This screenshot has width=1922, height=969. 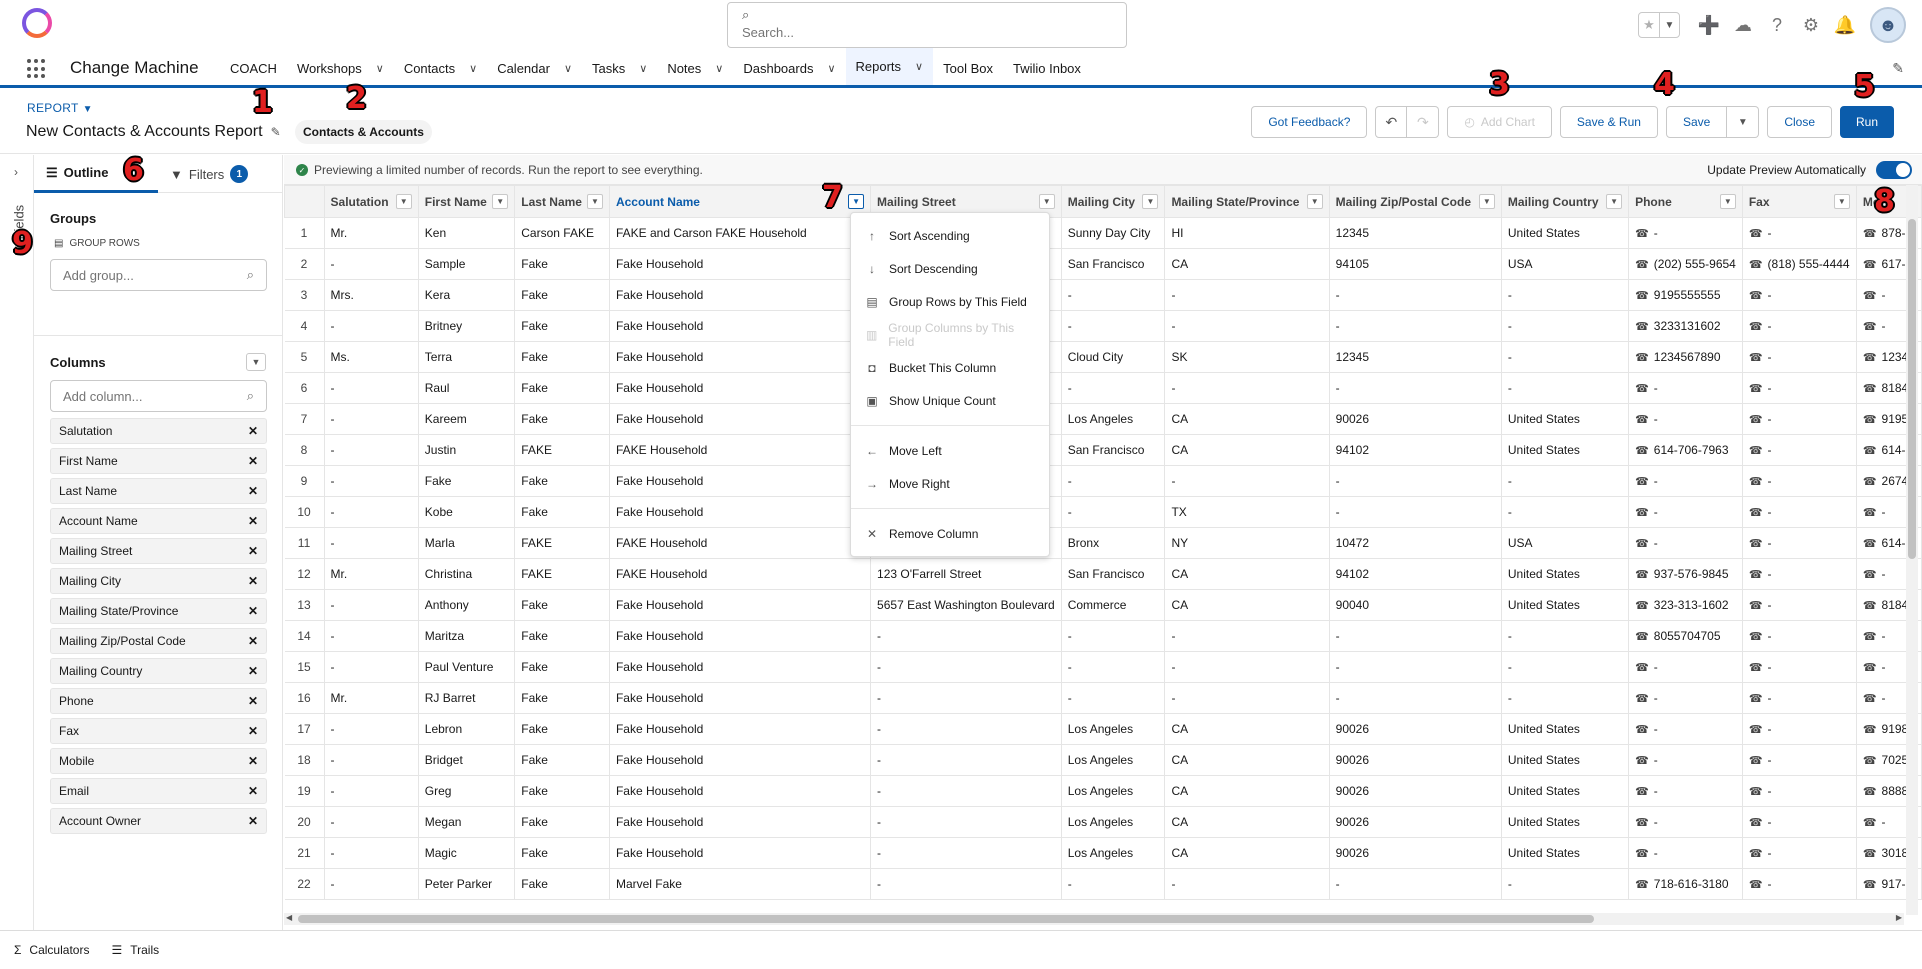 I want to click on nav-item-notes: Notes ∨, so click(x=695, y=68).